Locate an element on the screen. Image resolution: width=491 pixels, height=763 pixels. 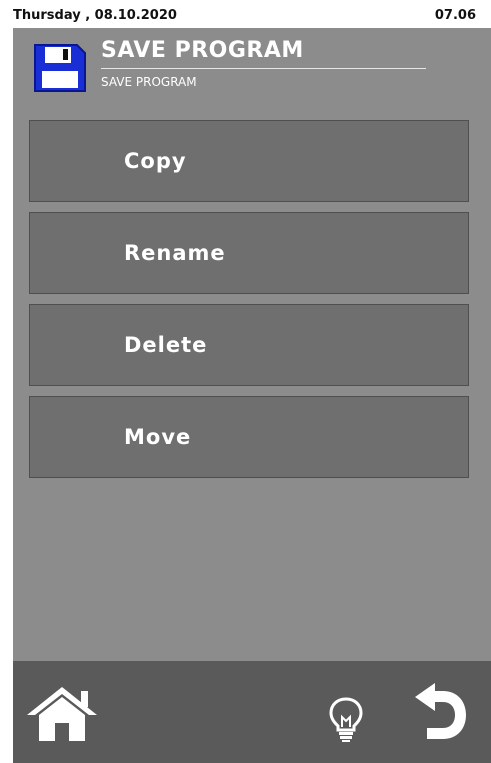
move-button-label: Move is located at coordinates (158, 437).